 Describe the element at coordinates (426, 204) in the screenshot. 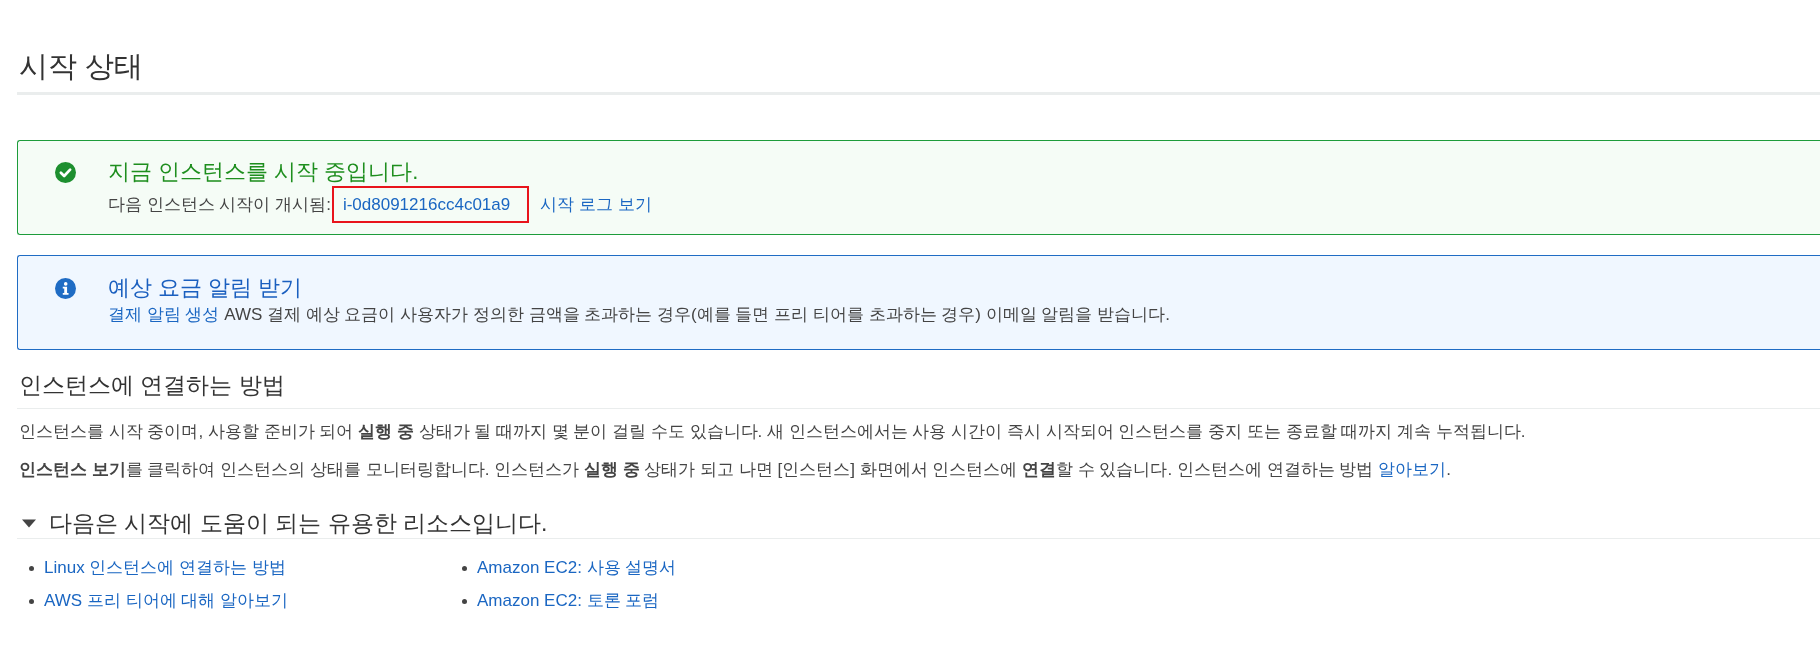

I see `instance-id-link: i-0d8091216cc4c01a9` at that location.